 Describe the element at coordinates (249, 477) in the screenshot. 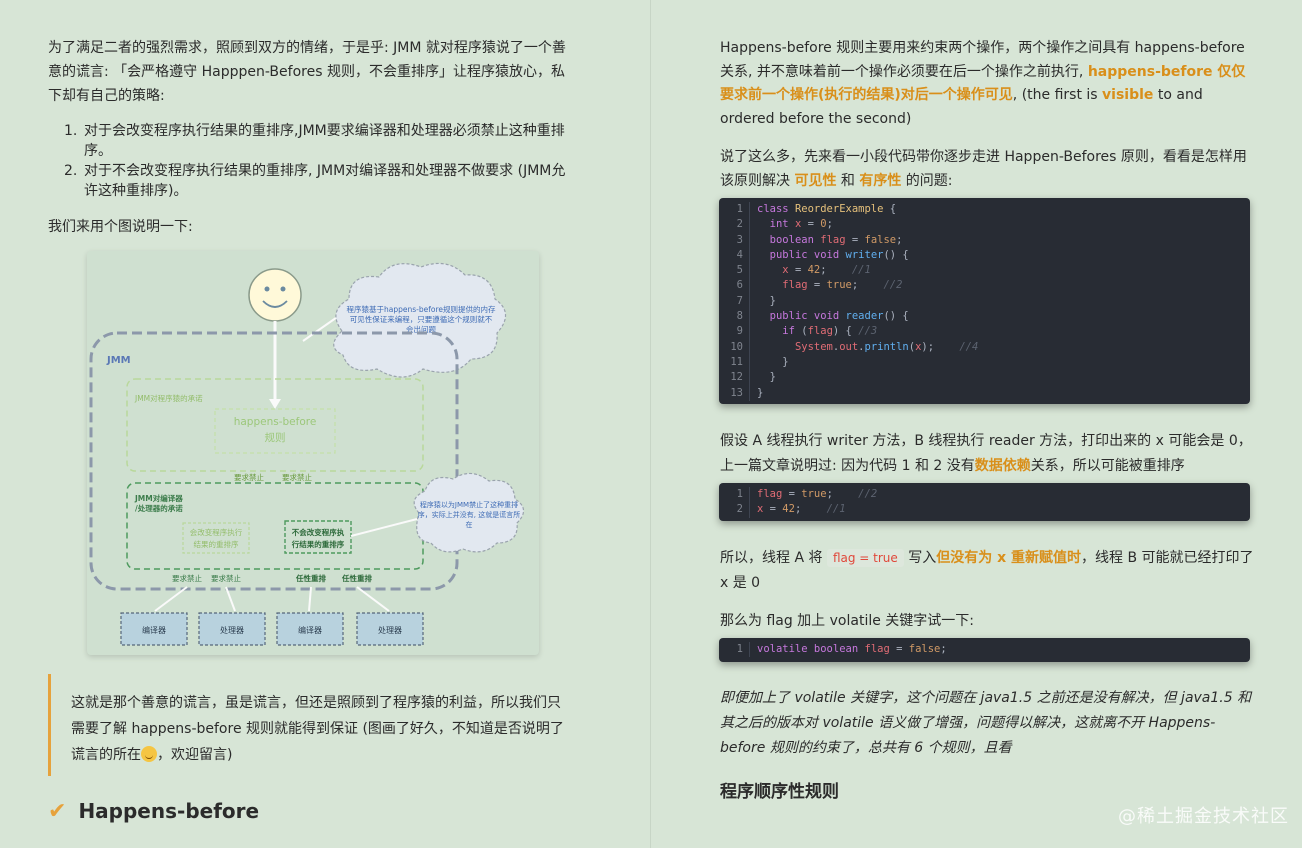

I see `forbid-label-1: 要求禁止` at that location.